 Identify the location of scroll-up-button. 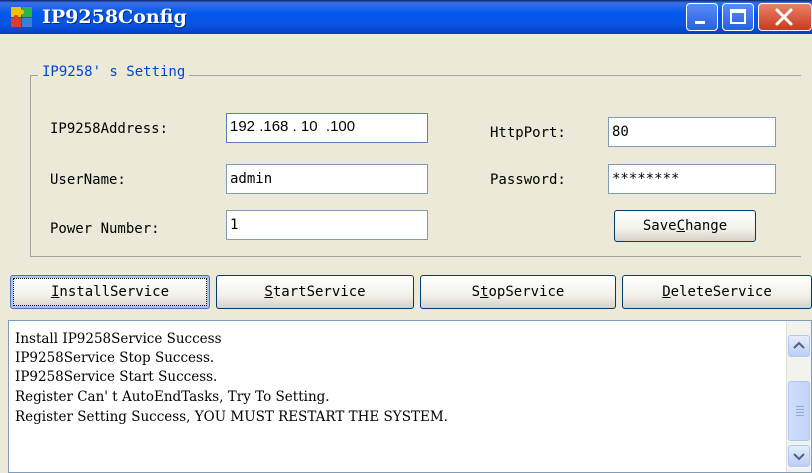
(799, 346).